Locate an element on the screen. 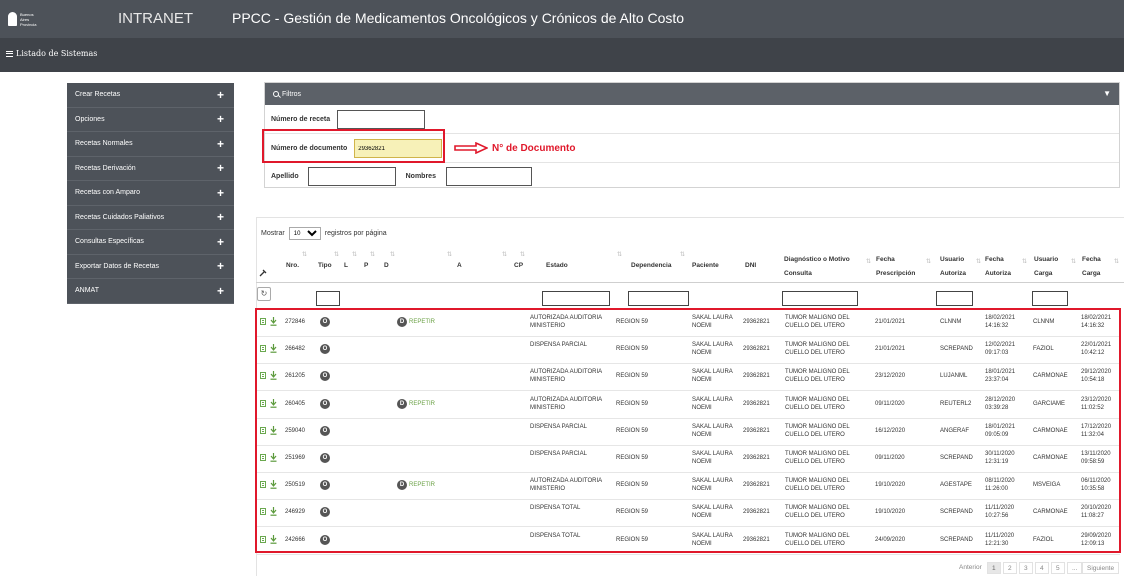  systems-list-link: Listado de Sistemas is located at coordinates (51, 53).